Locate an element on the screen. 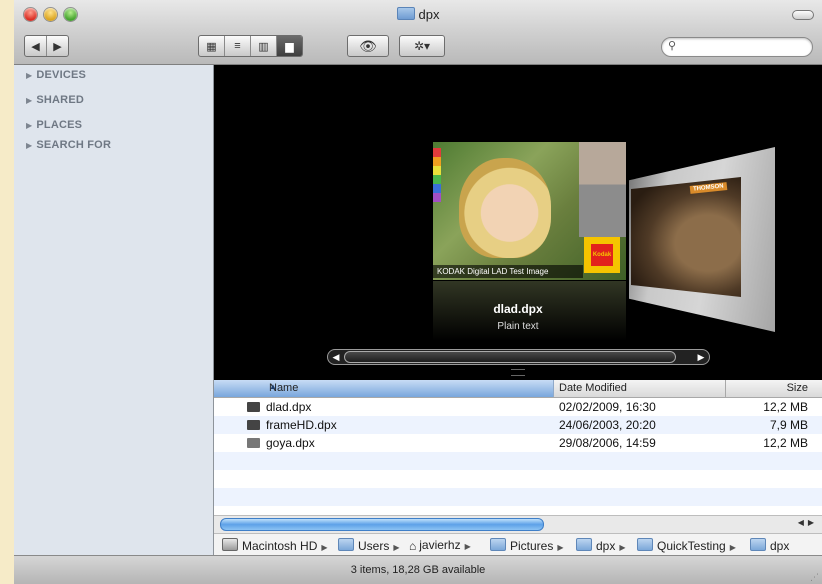 The width and height of the screenshot is (822, 584). selected-file-kind: Plain text is located at coordinates (518, 326).